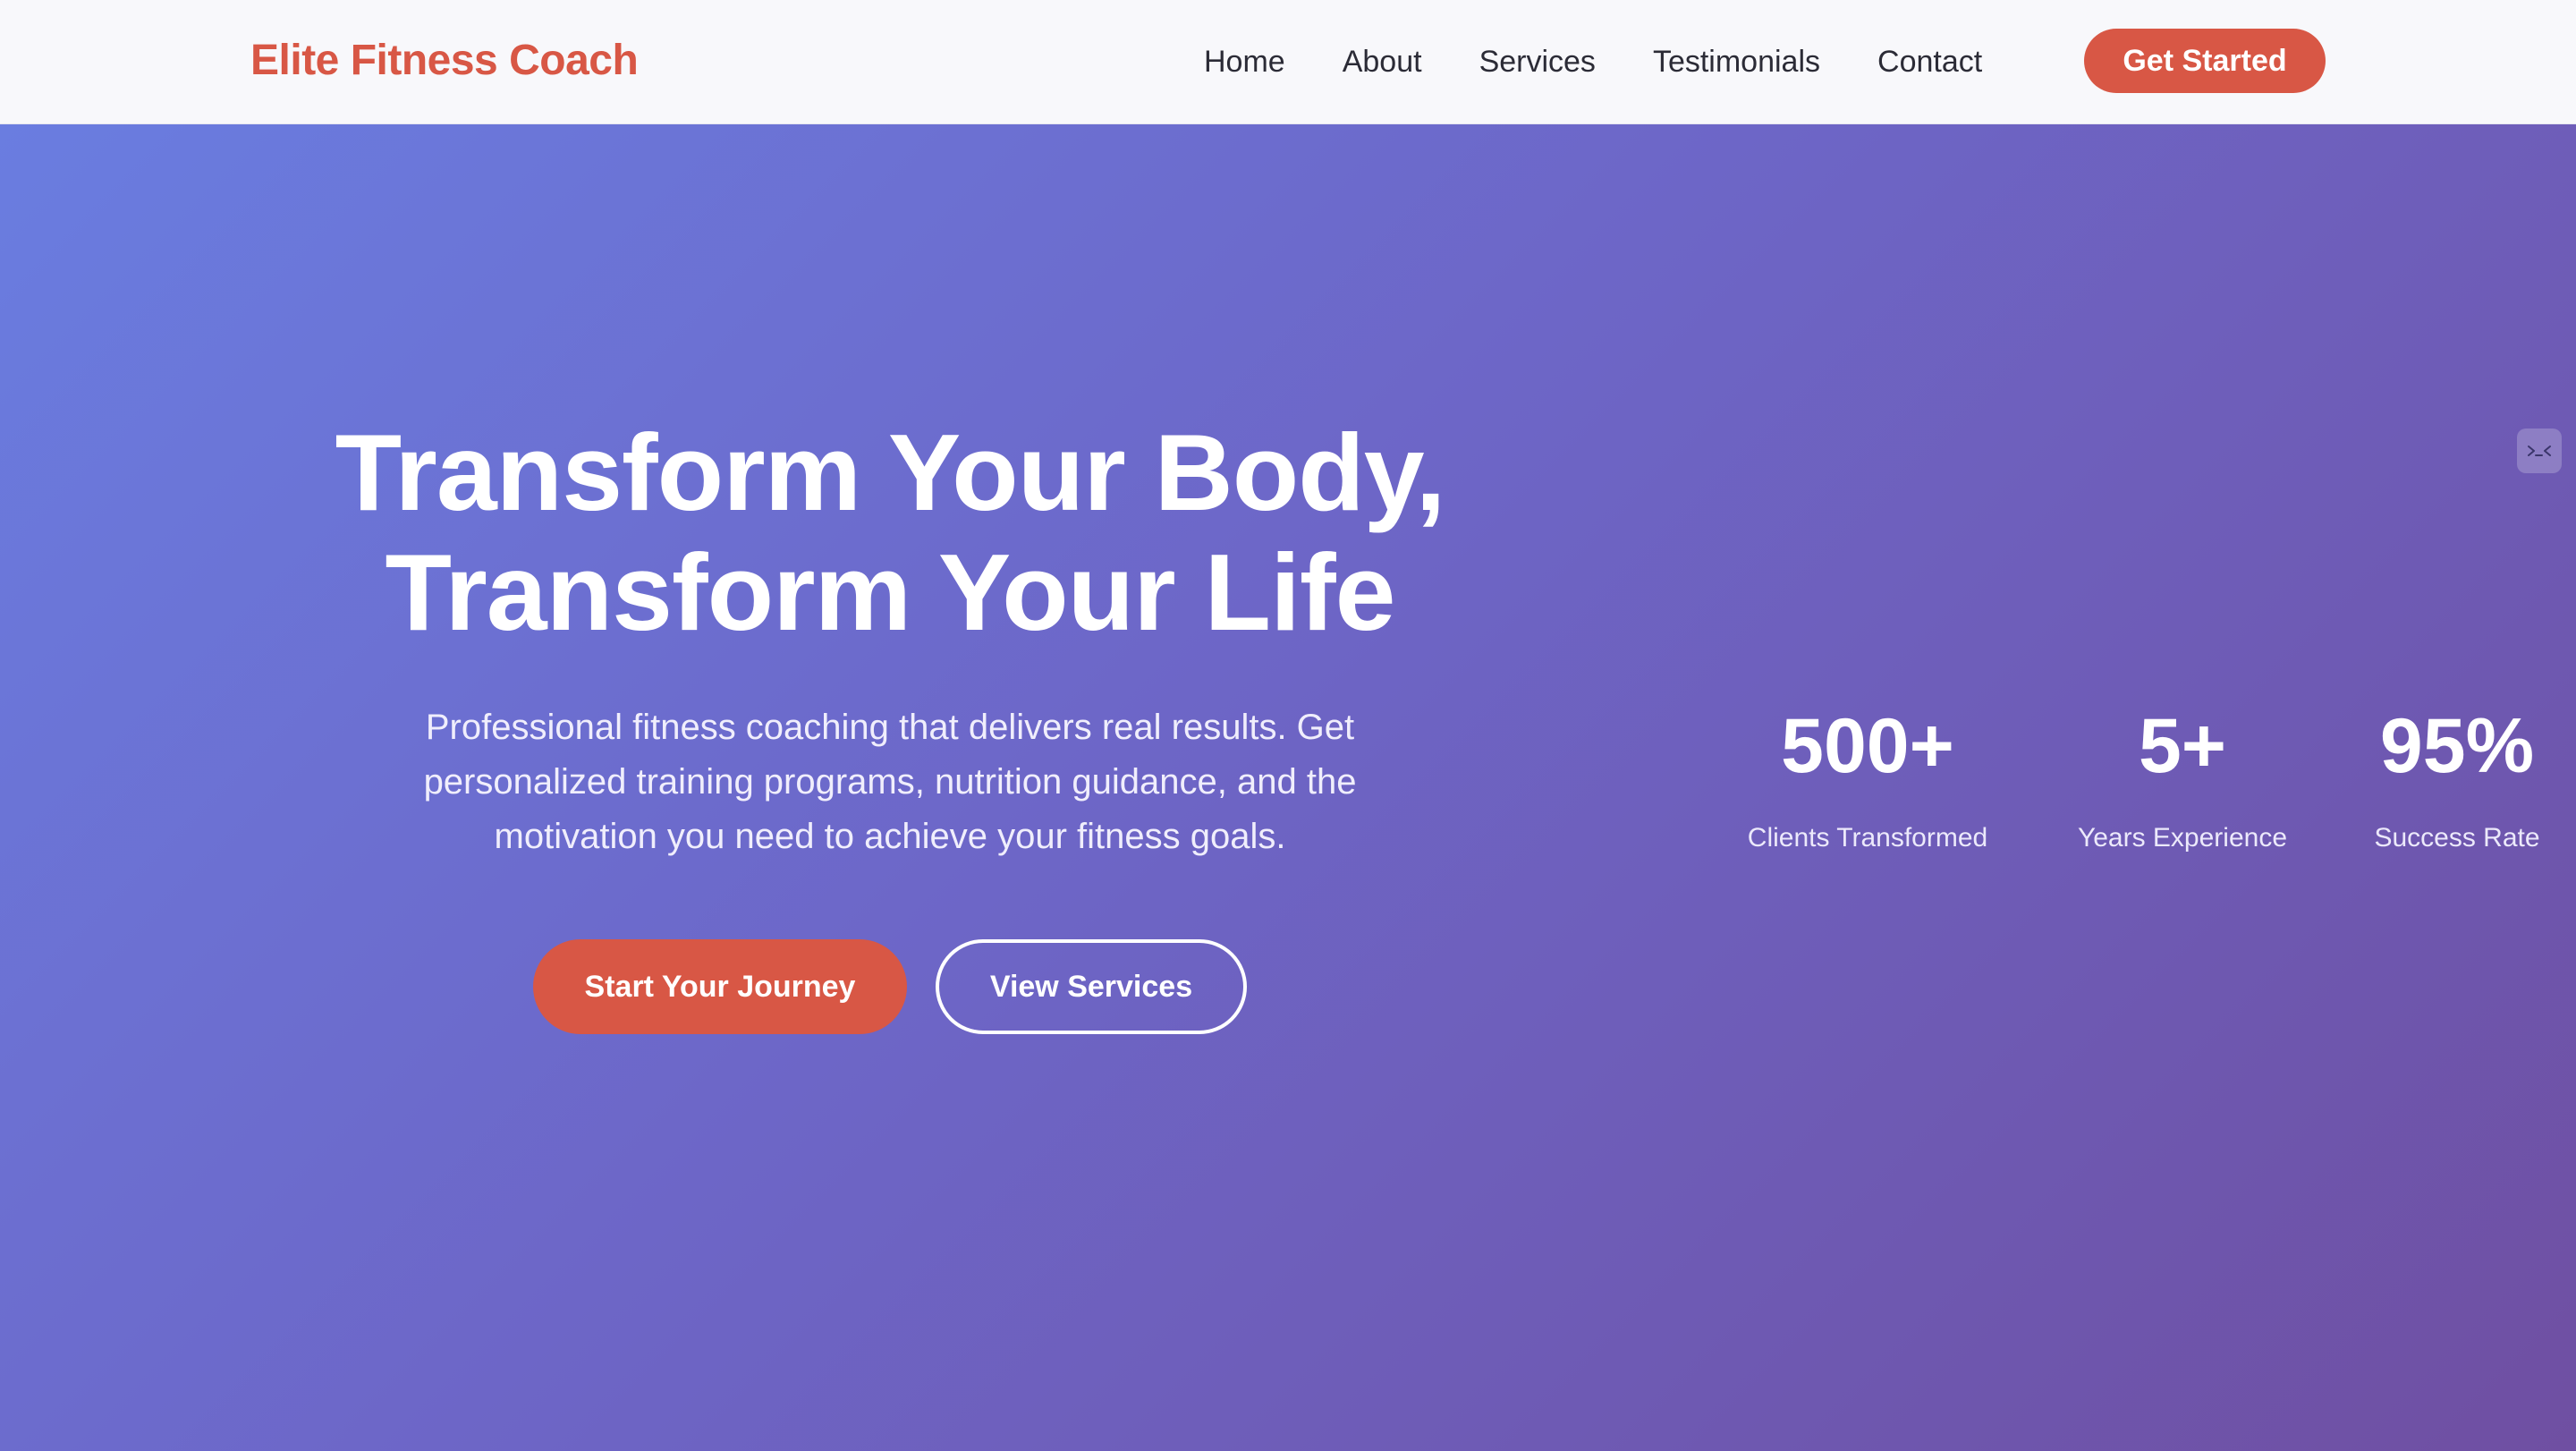 The height and width of the screenshot is (1451, 2576). Describe the element at coordinates (1867, 838) in the screenshot. I see `stat-label: Clients Transformed` at that location.